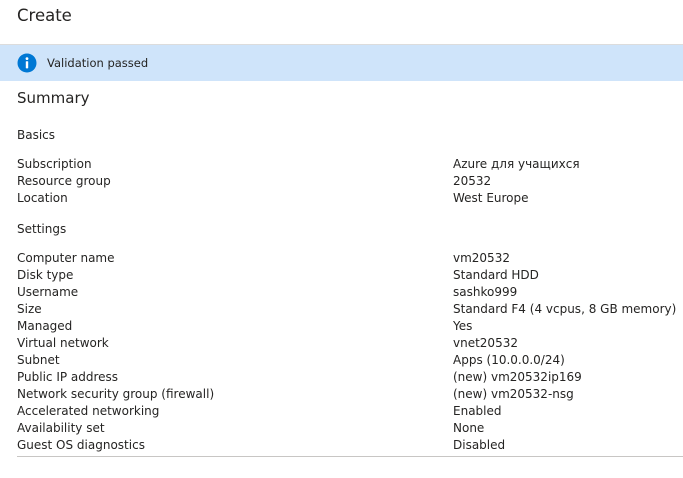 The height and width of the screenshot is (478, 683). Describe the element at coordinates (491, 198) in the screenshot. I see `row-value: West Europe` at that location.